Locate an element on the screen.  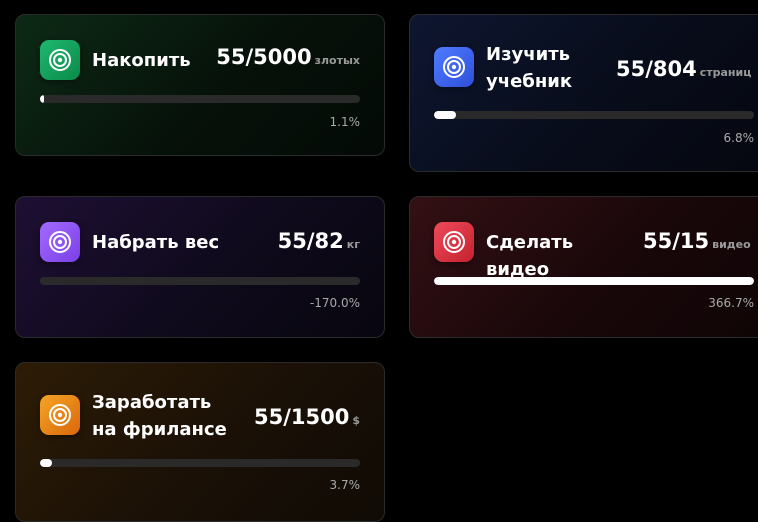
goal-unit: видео is located at coordinates (731, 244).